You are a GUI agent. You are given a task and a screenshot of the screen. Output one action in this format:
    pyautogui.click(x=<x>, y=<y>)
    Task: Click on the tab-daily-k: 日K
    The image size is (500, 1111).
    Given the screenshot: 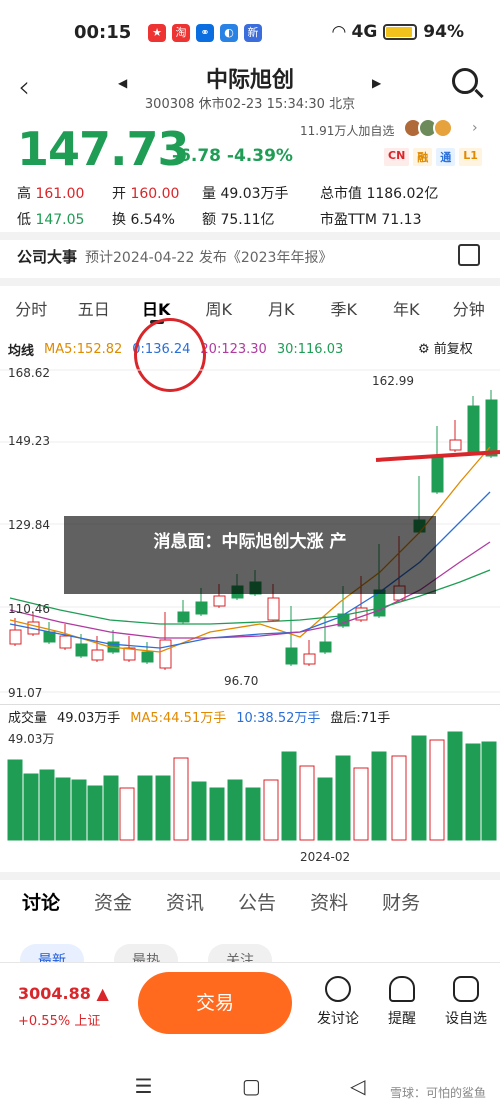 What is the action you would take?
    pyautogui.click(x=156, y=308)
    